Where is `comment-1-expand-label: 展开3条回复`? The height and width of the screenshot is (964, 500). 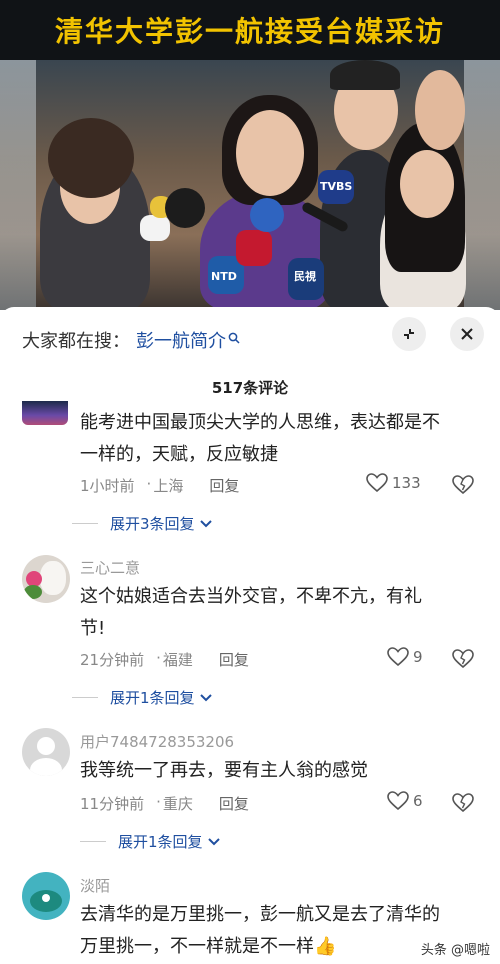 comment-1-expand-label: 展开3条回复 is located at coordinates (152, 524).